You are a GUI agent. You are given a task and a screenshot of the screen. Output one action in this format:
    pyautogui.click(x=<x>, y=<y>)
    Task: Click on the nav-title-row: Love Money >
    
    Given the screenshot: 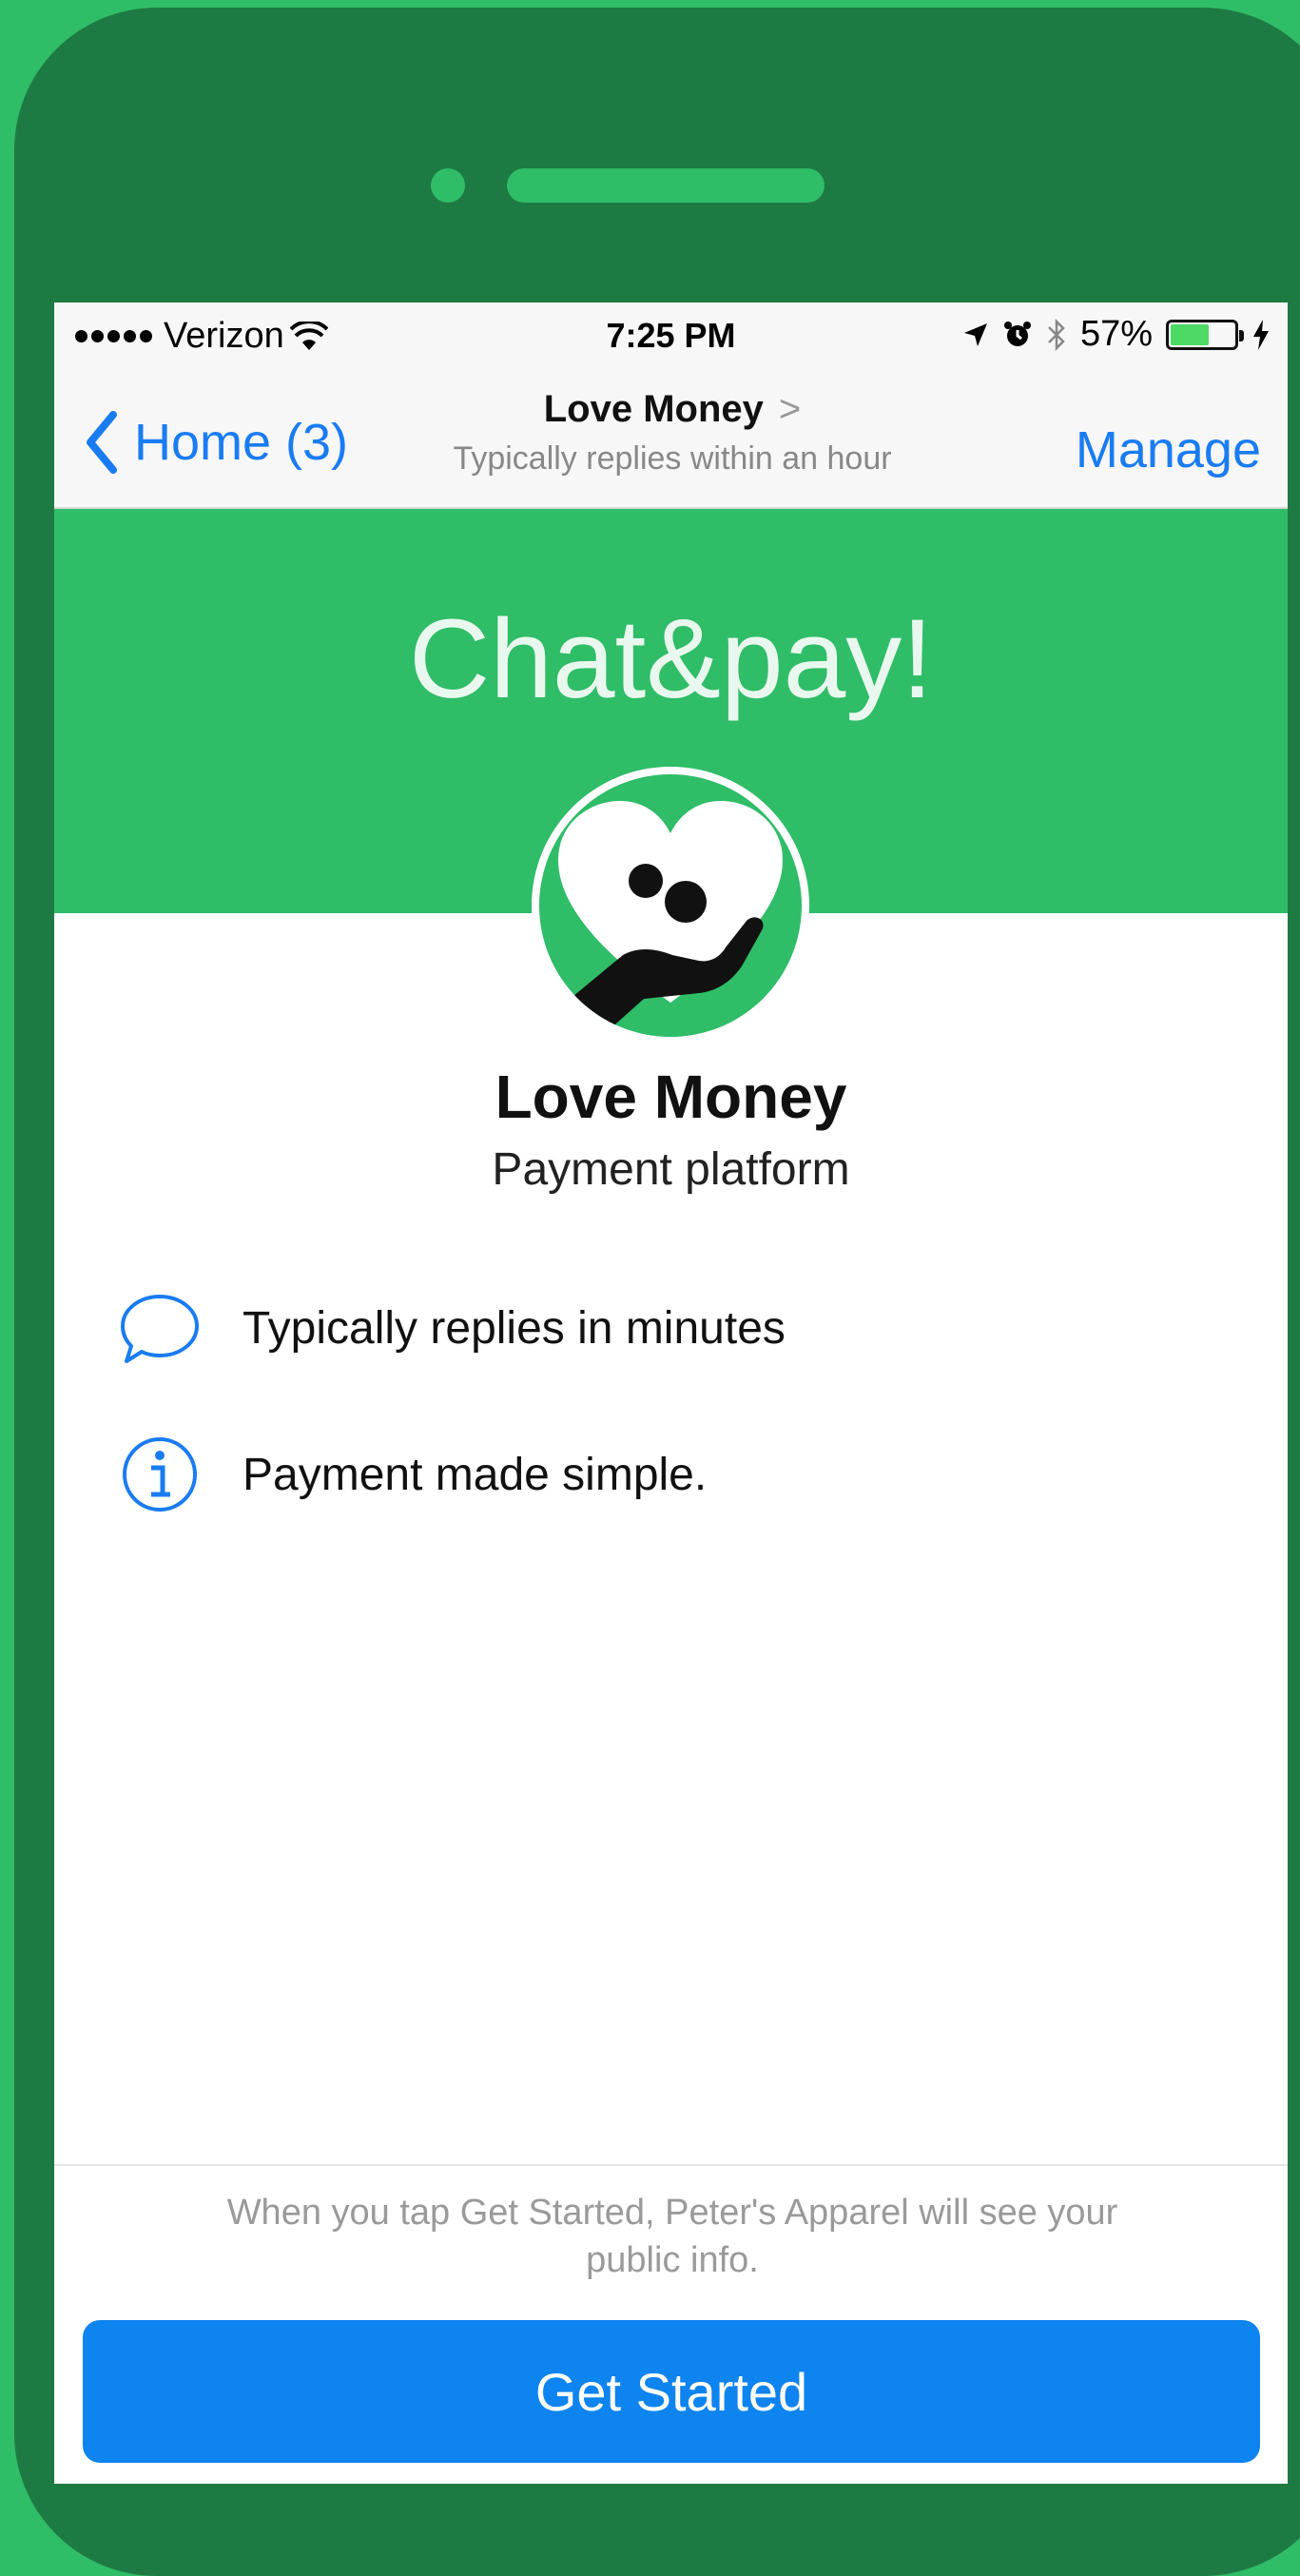 What is the action you would take?
    pyautogui.click(x=672, y=410)
    